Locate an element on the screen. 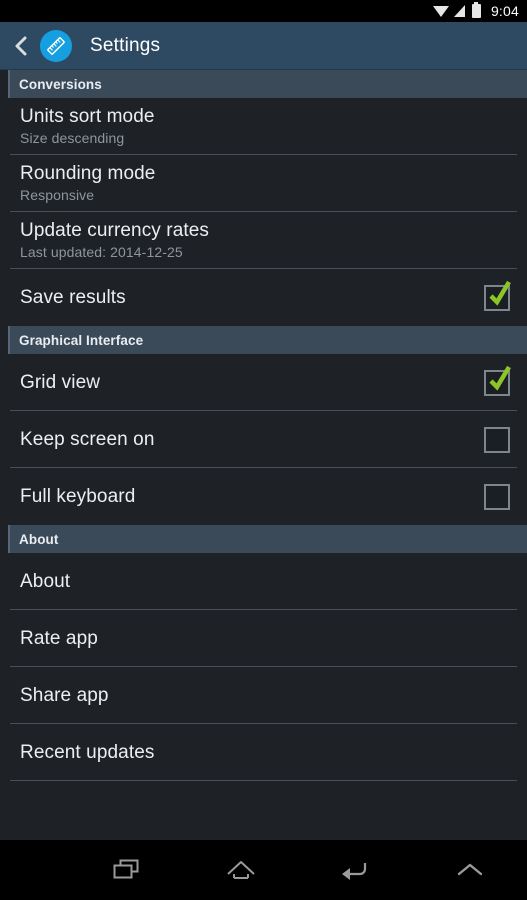 Image resolution: width=527 pixels, height=900 pixels. section-header-graphical-interface: Graphical Interface is located at coordinates (267, 340).